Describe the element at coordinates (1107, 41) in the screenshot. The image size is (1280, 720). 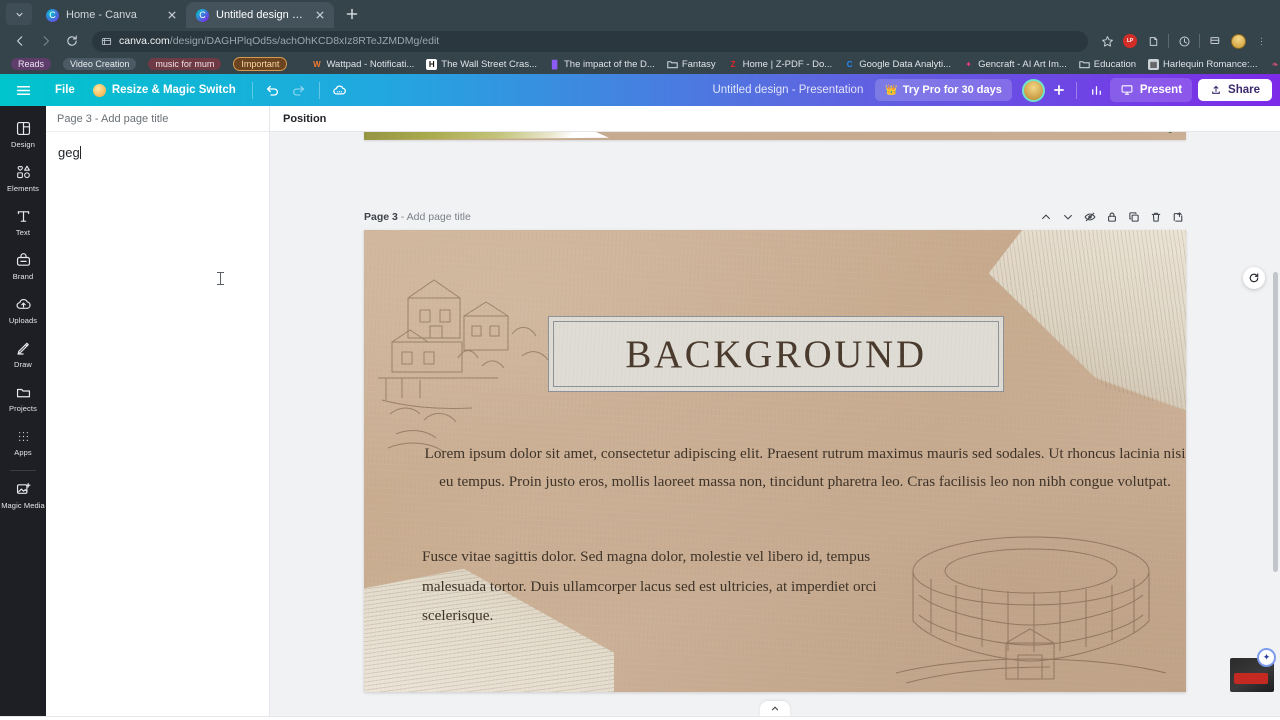
I see `bookmark-star-icon` at that location.